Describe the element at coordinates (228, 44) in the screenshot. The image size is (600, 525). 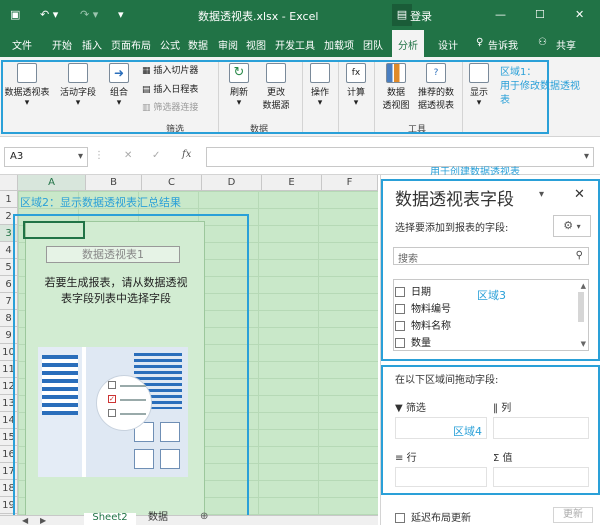
I see `tab-review: 审阅` at that location.